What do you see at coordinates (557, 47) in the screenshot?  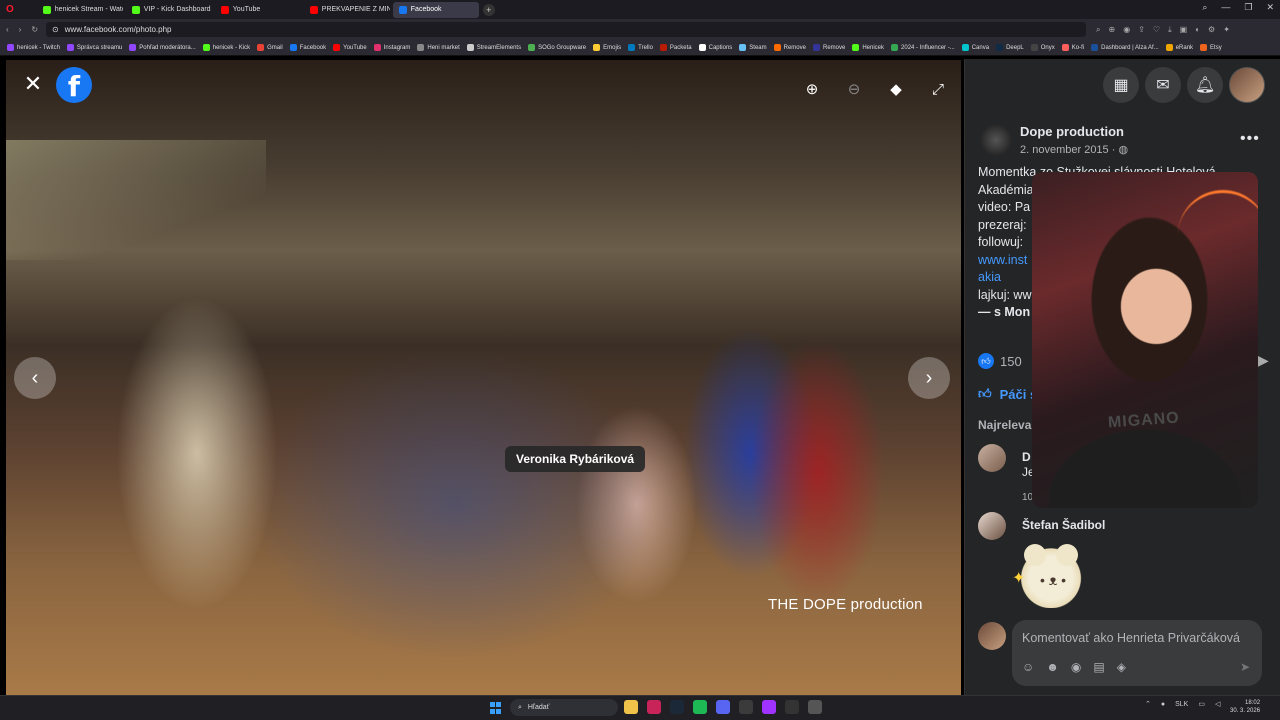 I see `bookmark-item: SOGo Groupware` at bounding box center [557, 47].